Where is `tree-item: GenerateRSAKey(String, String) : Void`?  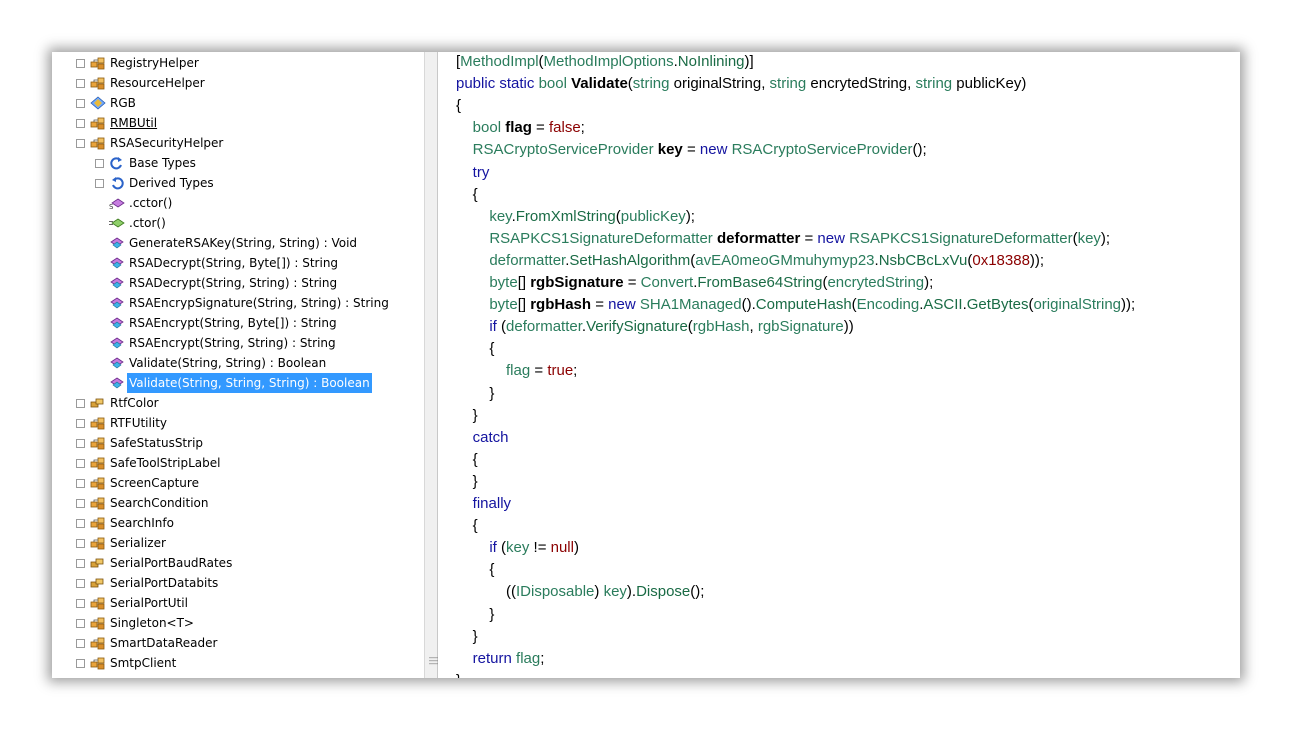
tree-item: GenerateRSAKey(String, String) : Void is located at coordinates (238, 243).